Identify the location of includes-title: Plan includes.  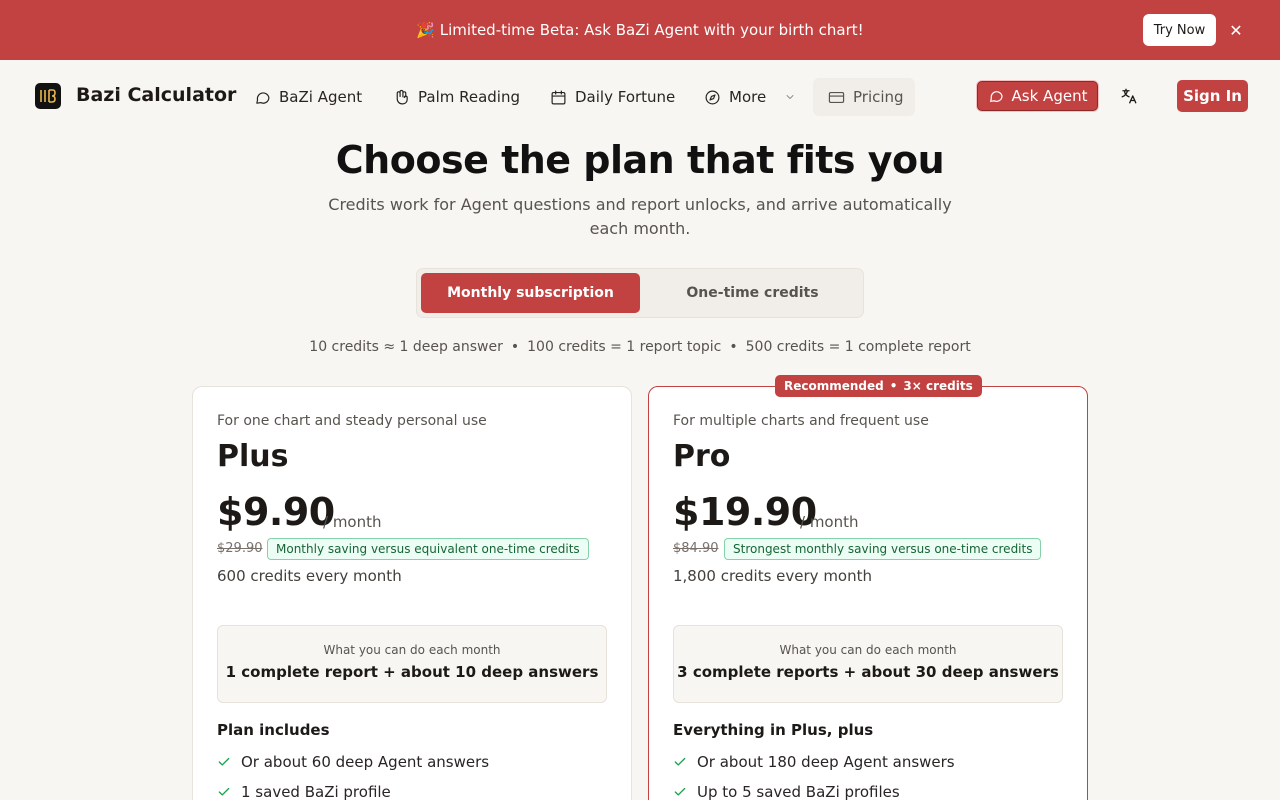
(273, 730).